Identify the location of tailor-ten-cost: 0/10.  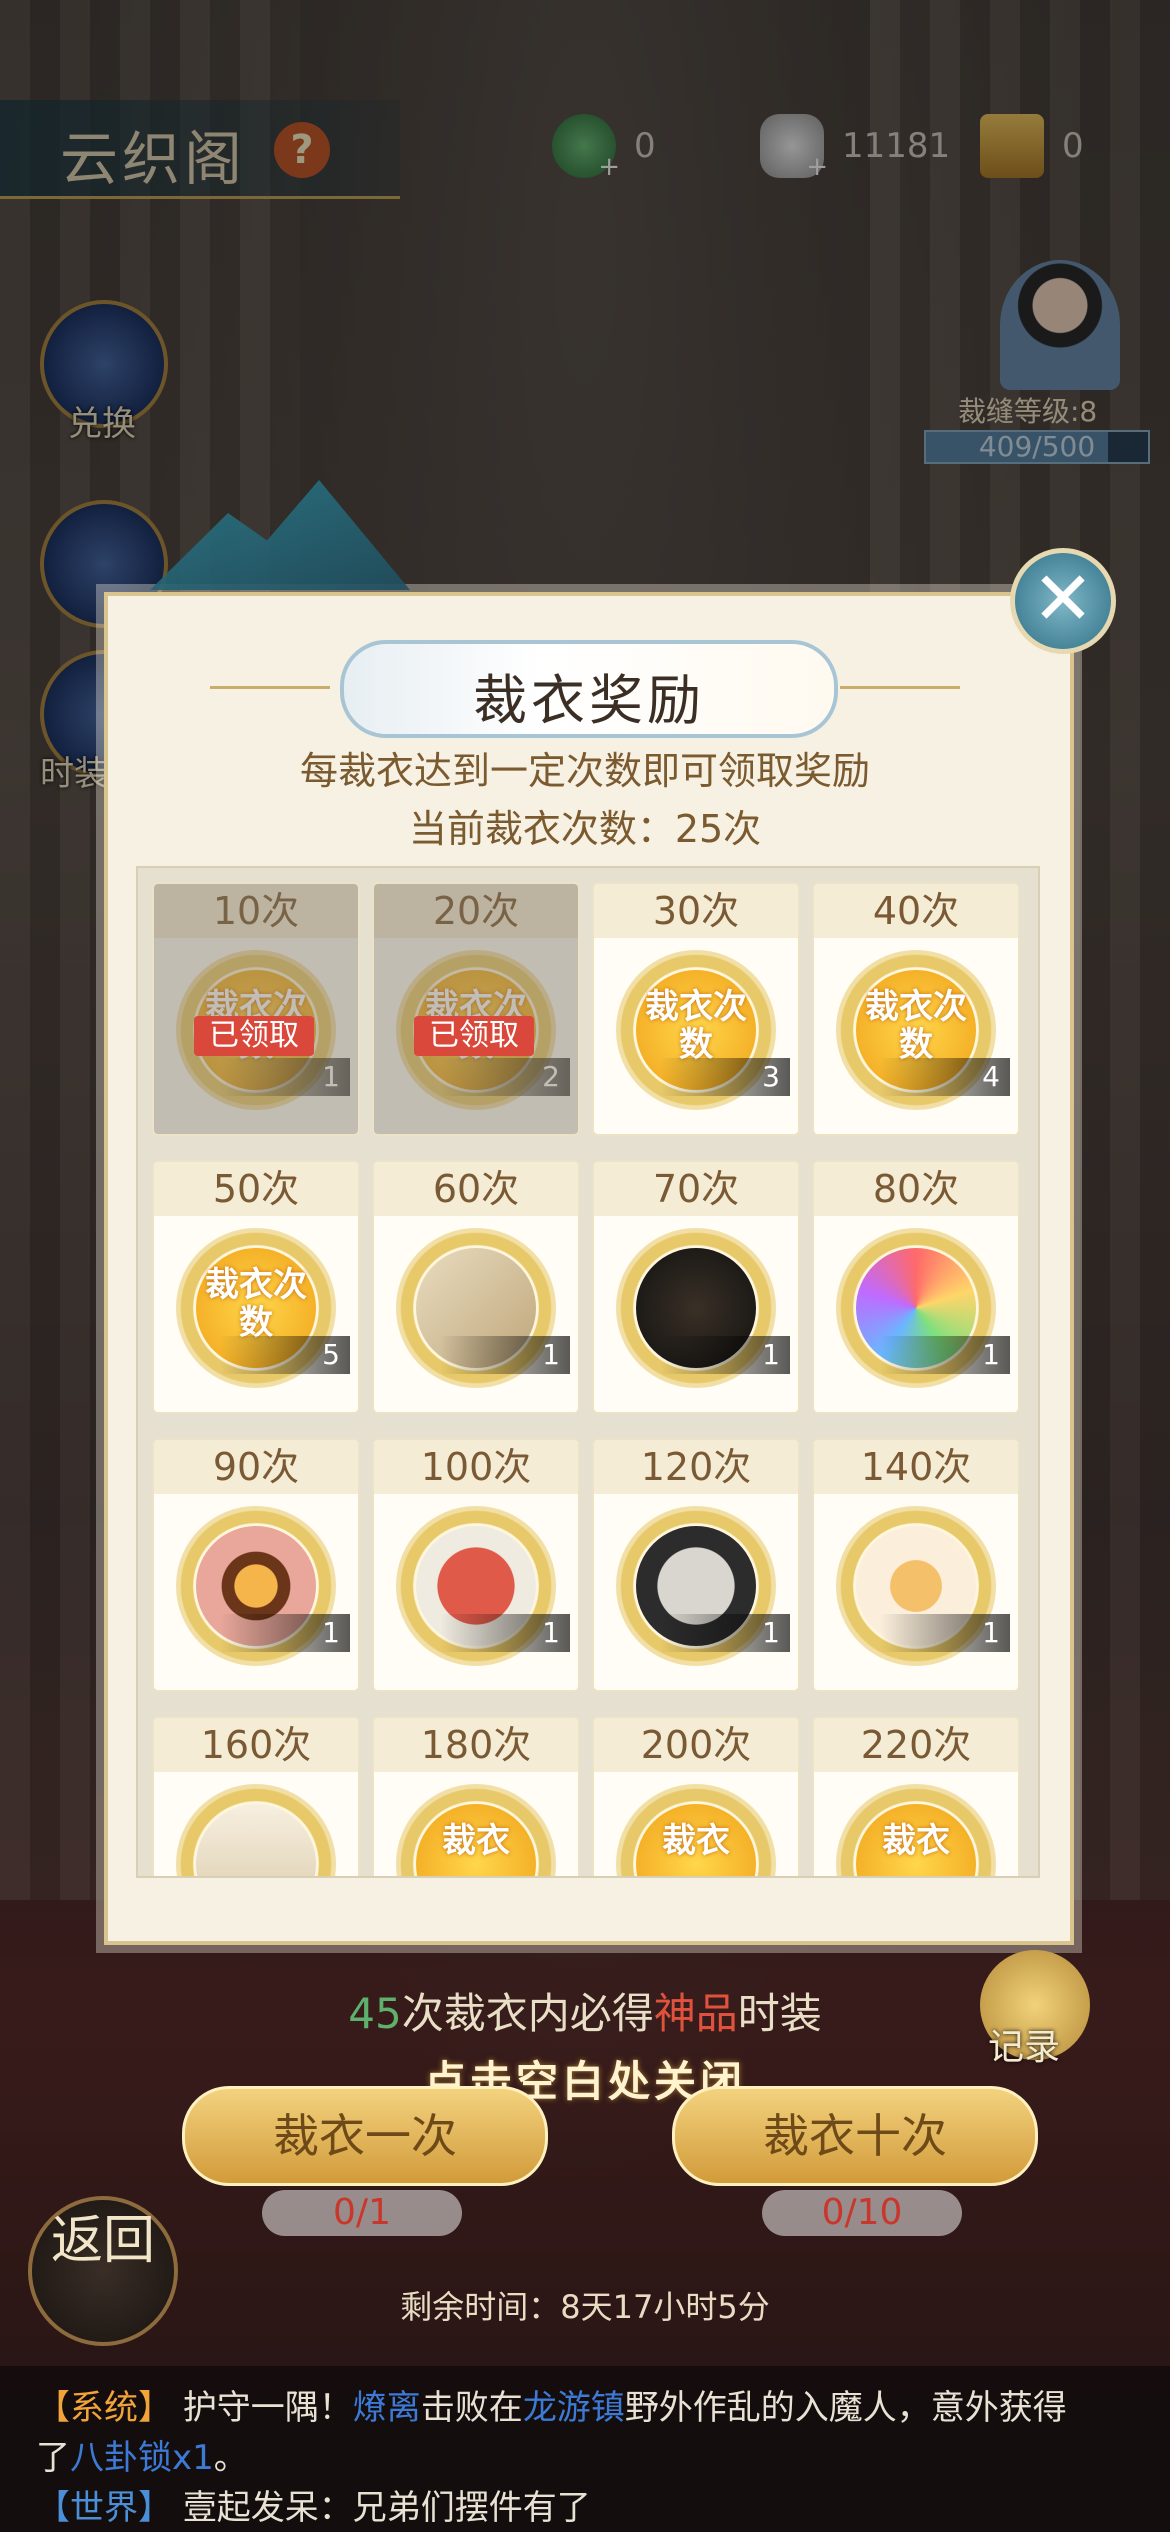
(862, 2213).